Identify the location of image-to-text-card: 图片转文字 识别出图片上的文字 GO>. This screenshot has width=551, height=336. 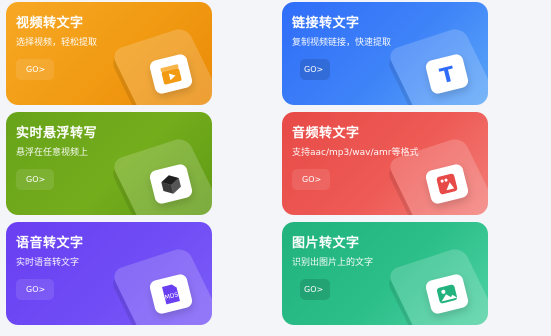
(385, 273).